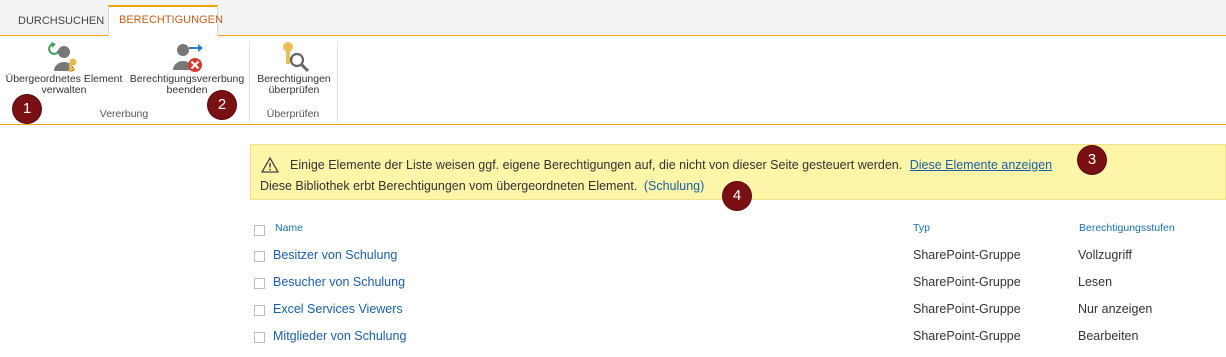  What do you see at coordinates (674, 186) in the screenshot?
I see `parent-site-link: (Schulung)` at bounding box center [674, 186].